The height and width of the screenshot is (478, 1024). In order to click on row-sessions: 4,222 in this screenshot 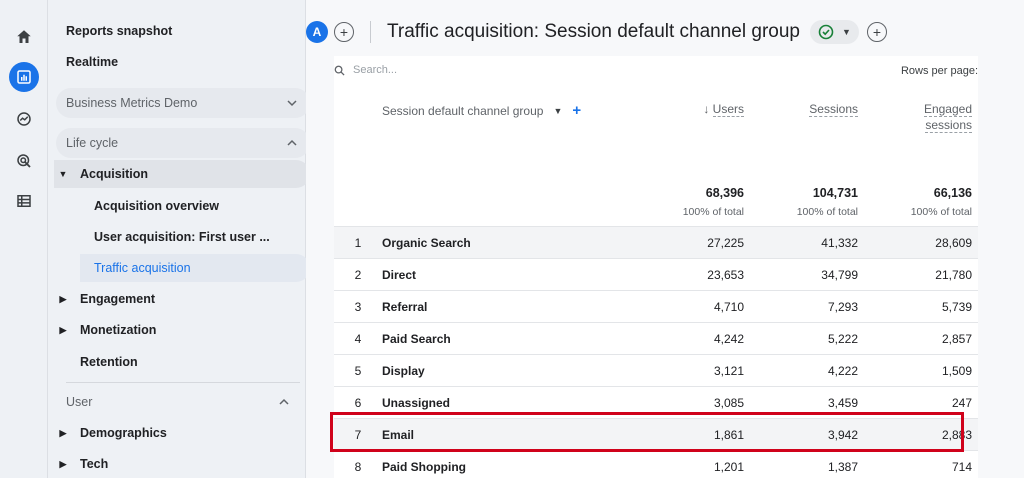, I will do `click(842, 370)`.